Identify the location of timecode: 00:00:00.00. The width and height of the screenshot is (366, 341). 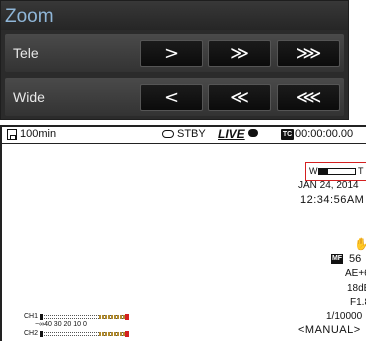
(324, 134).